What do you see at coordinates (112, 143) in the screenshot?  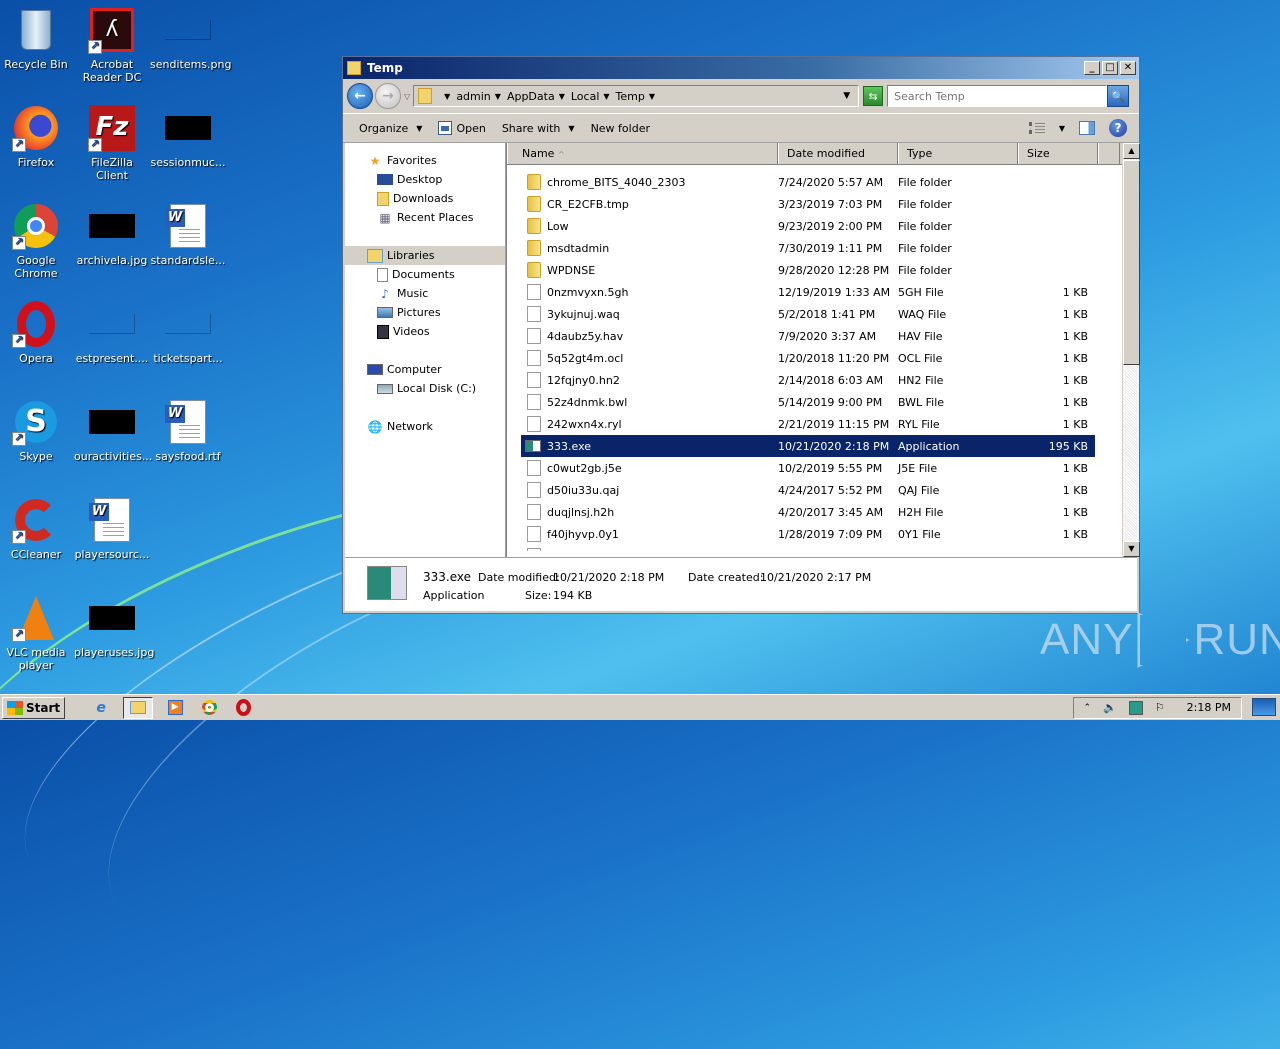 I see `desktop-icon-filezilla-client: Fz FileZilla Client` at bounding box center [112, 143].